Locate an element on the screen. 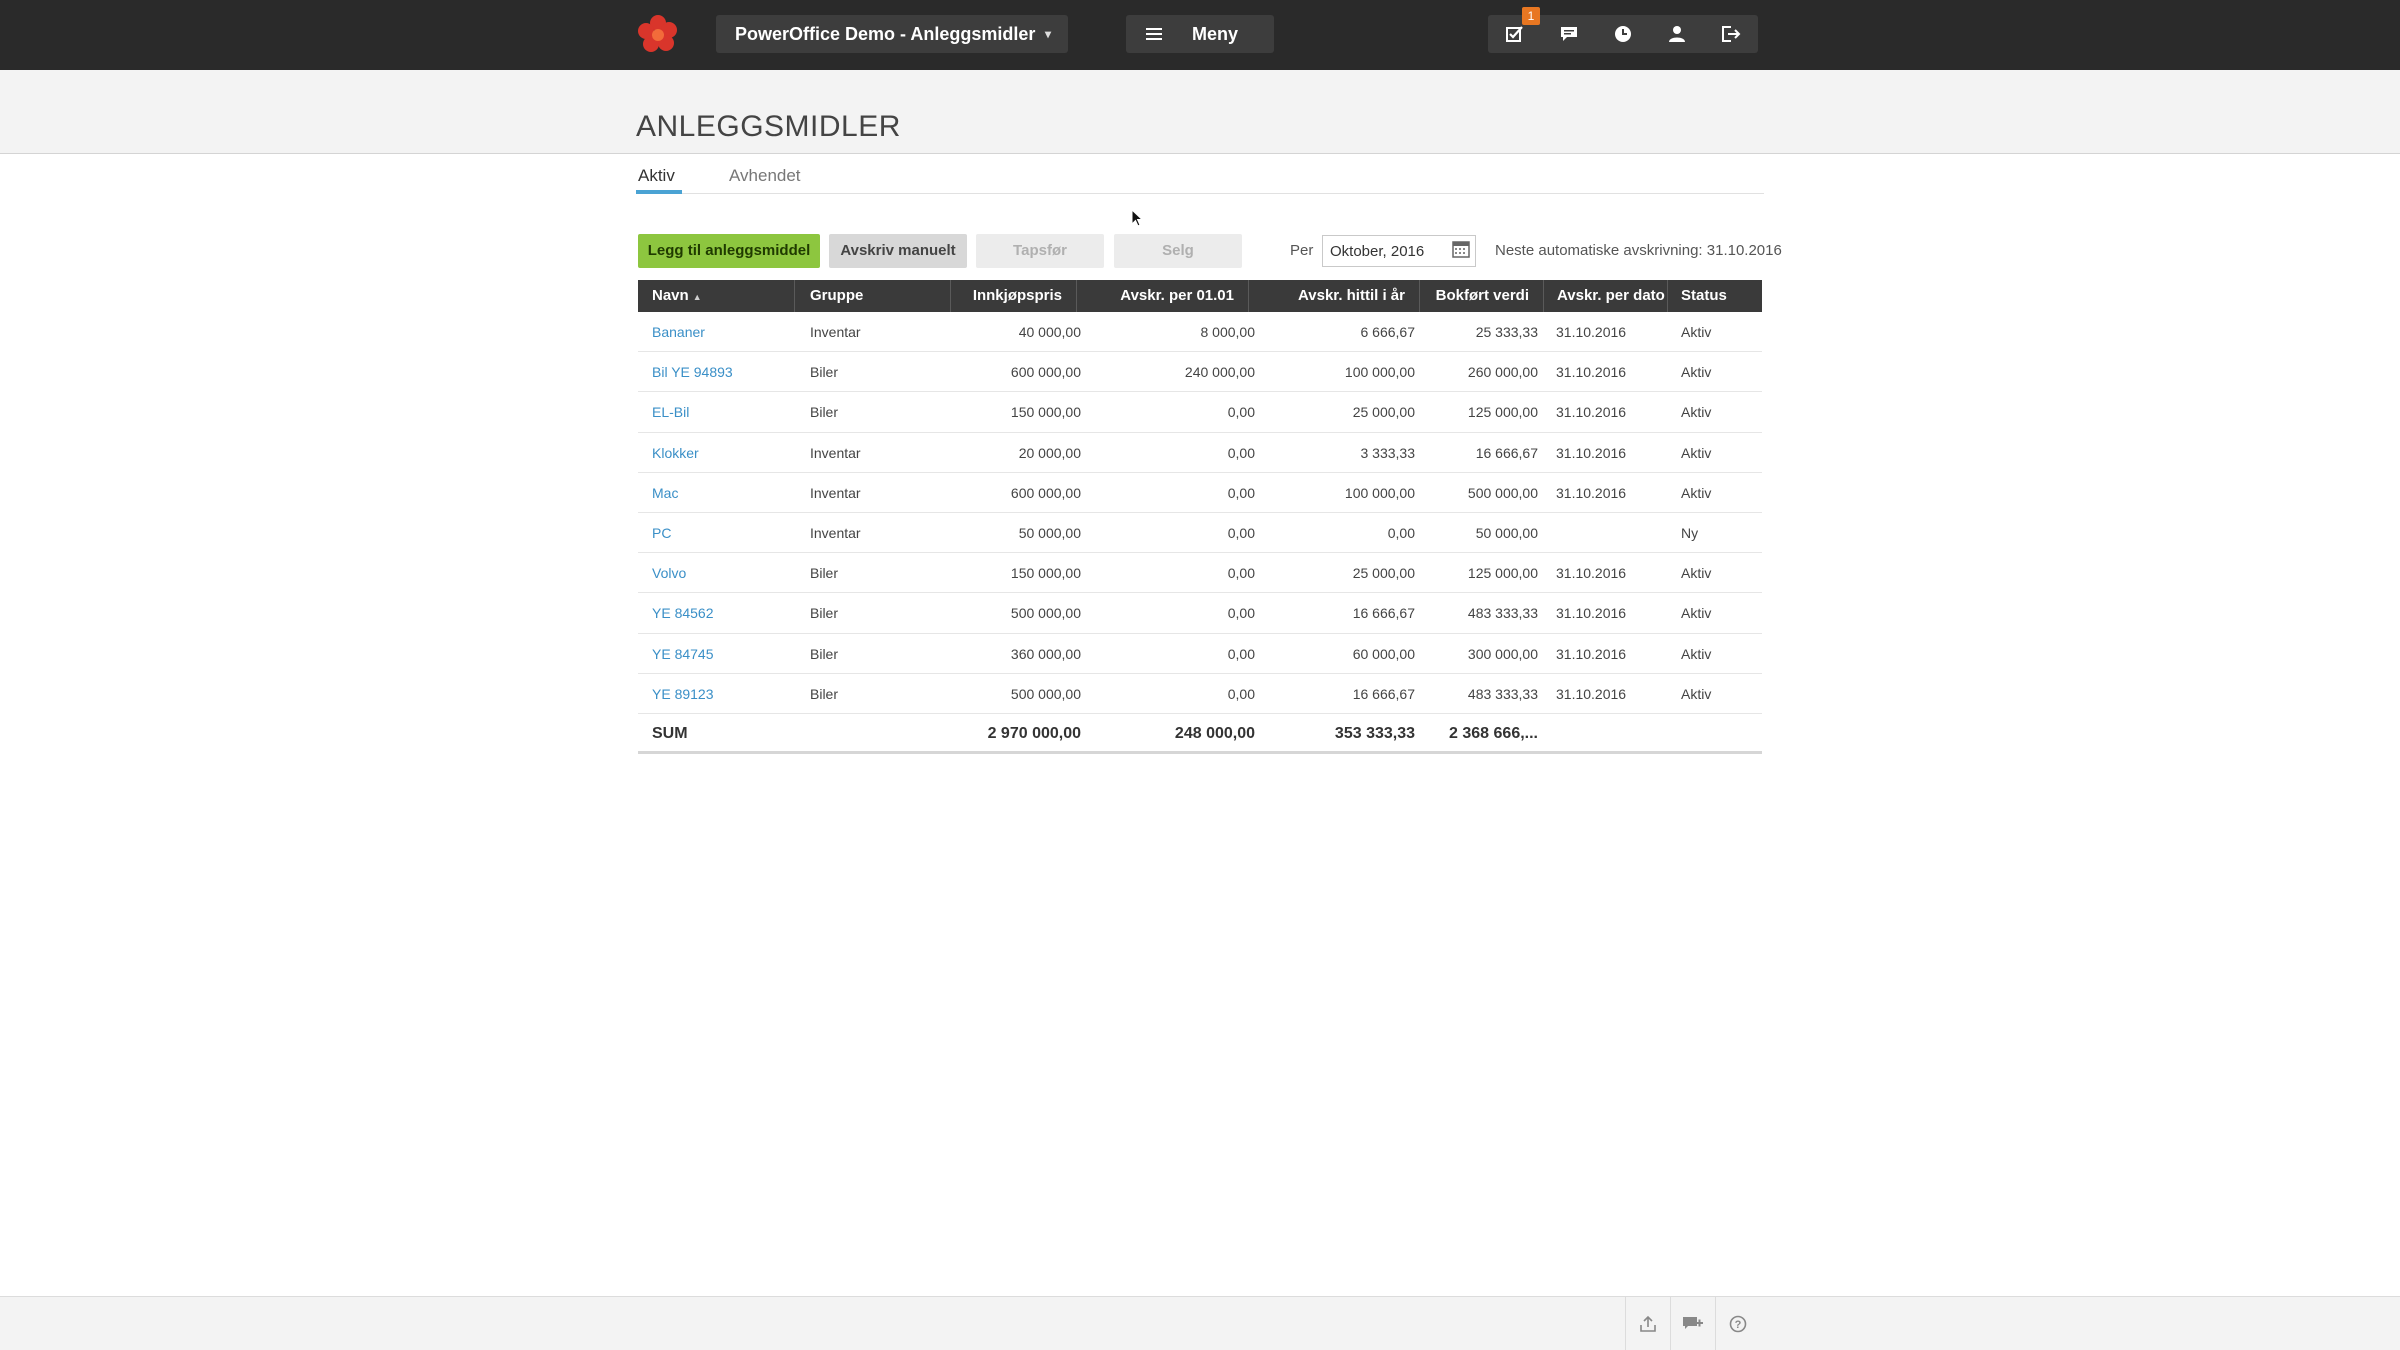 The height and width of the screenshot is (1350, 2400). column-header-bokfort-verdi: Bokført verdi is located at coordinates (1482, 296).